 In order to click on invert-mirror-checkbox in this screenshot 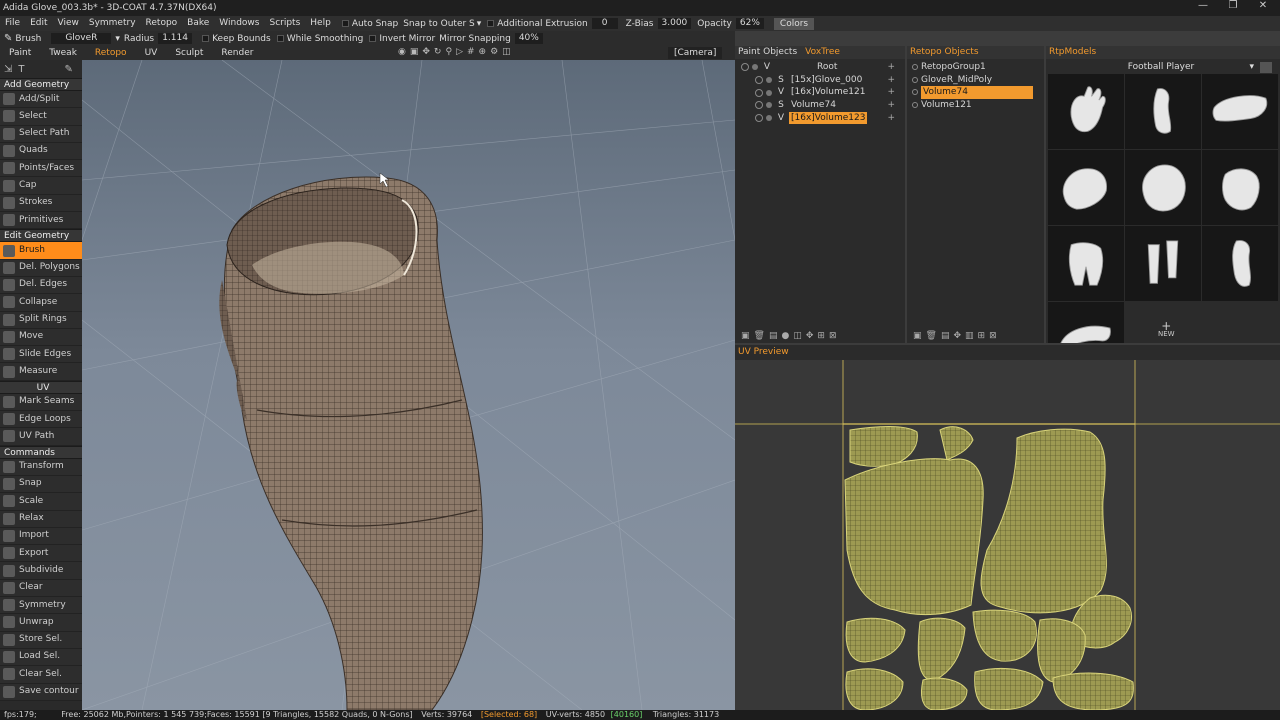, I will do `click(373, 38)`.